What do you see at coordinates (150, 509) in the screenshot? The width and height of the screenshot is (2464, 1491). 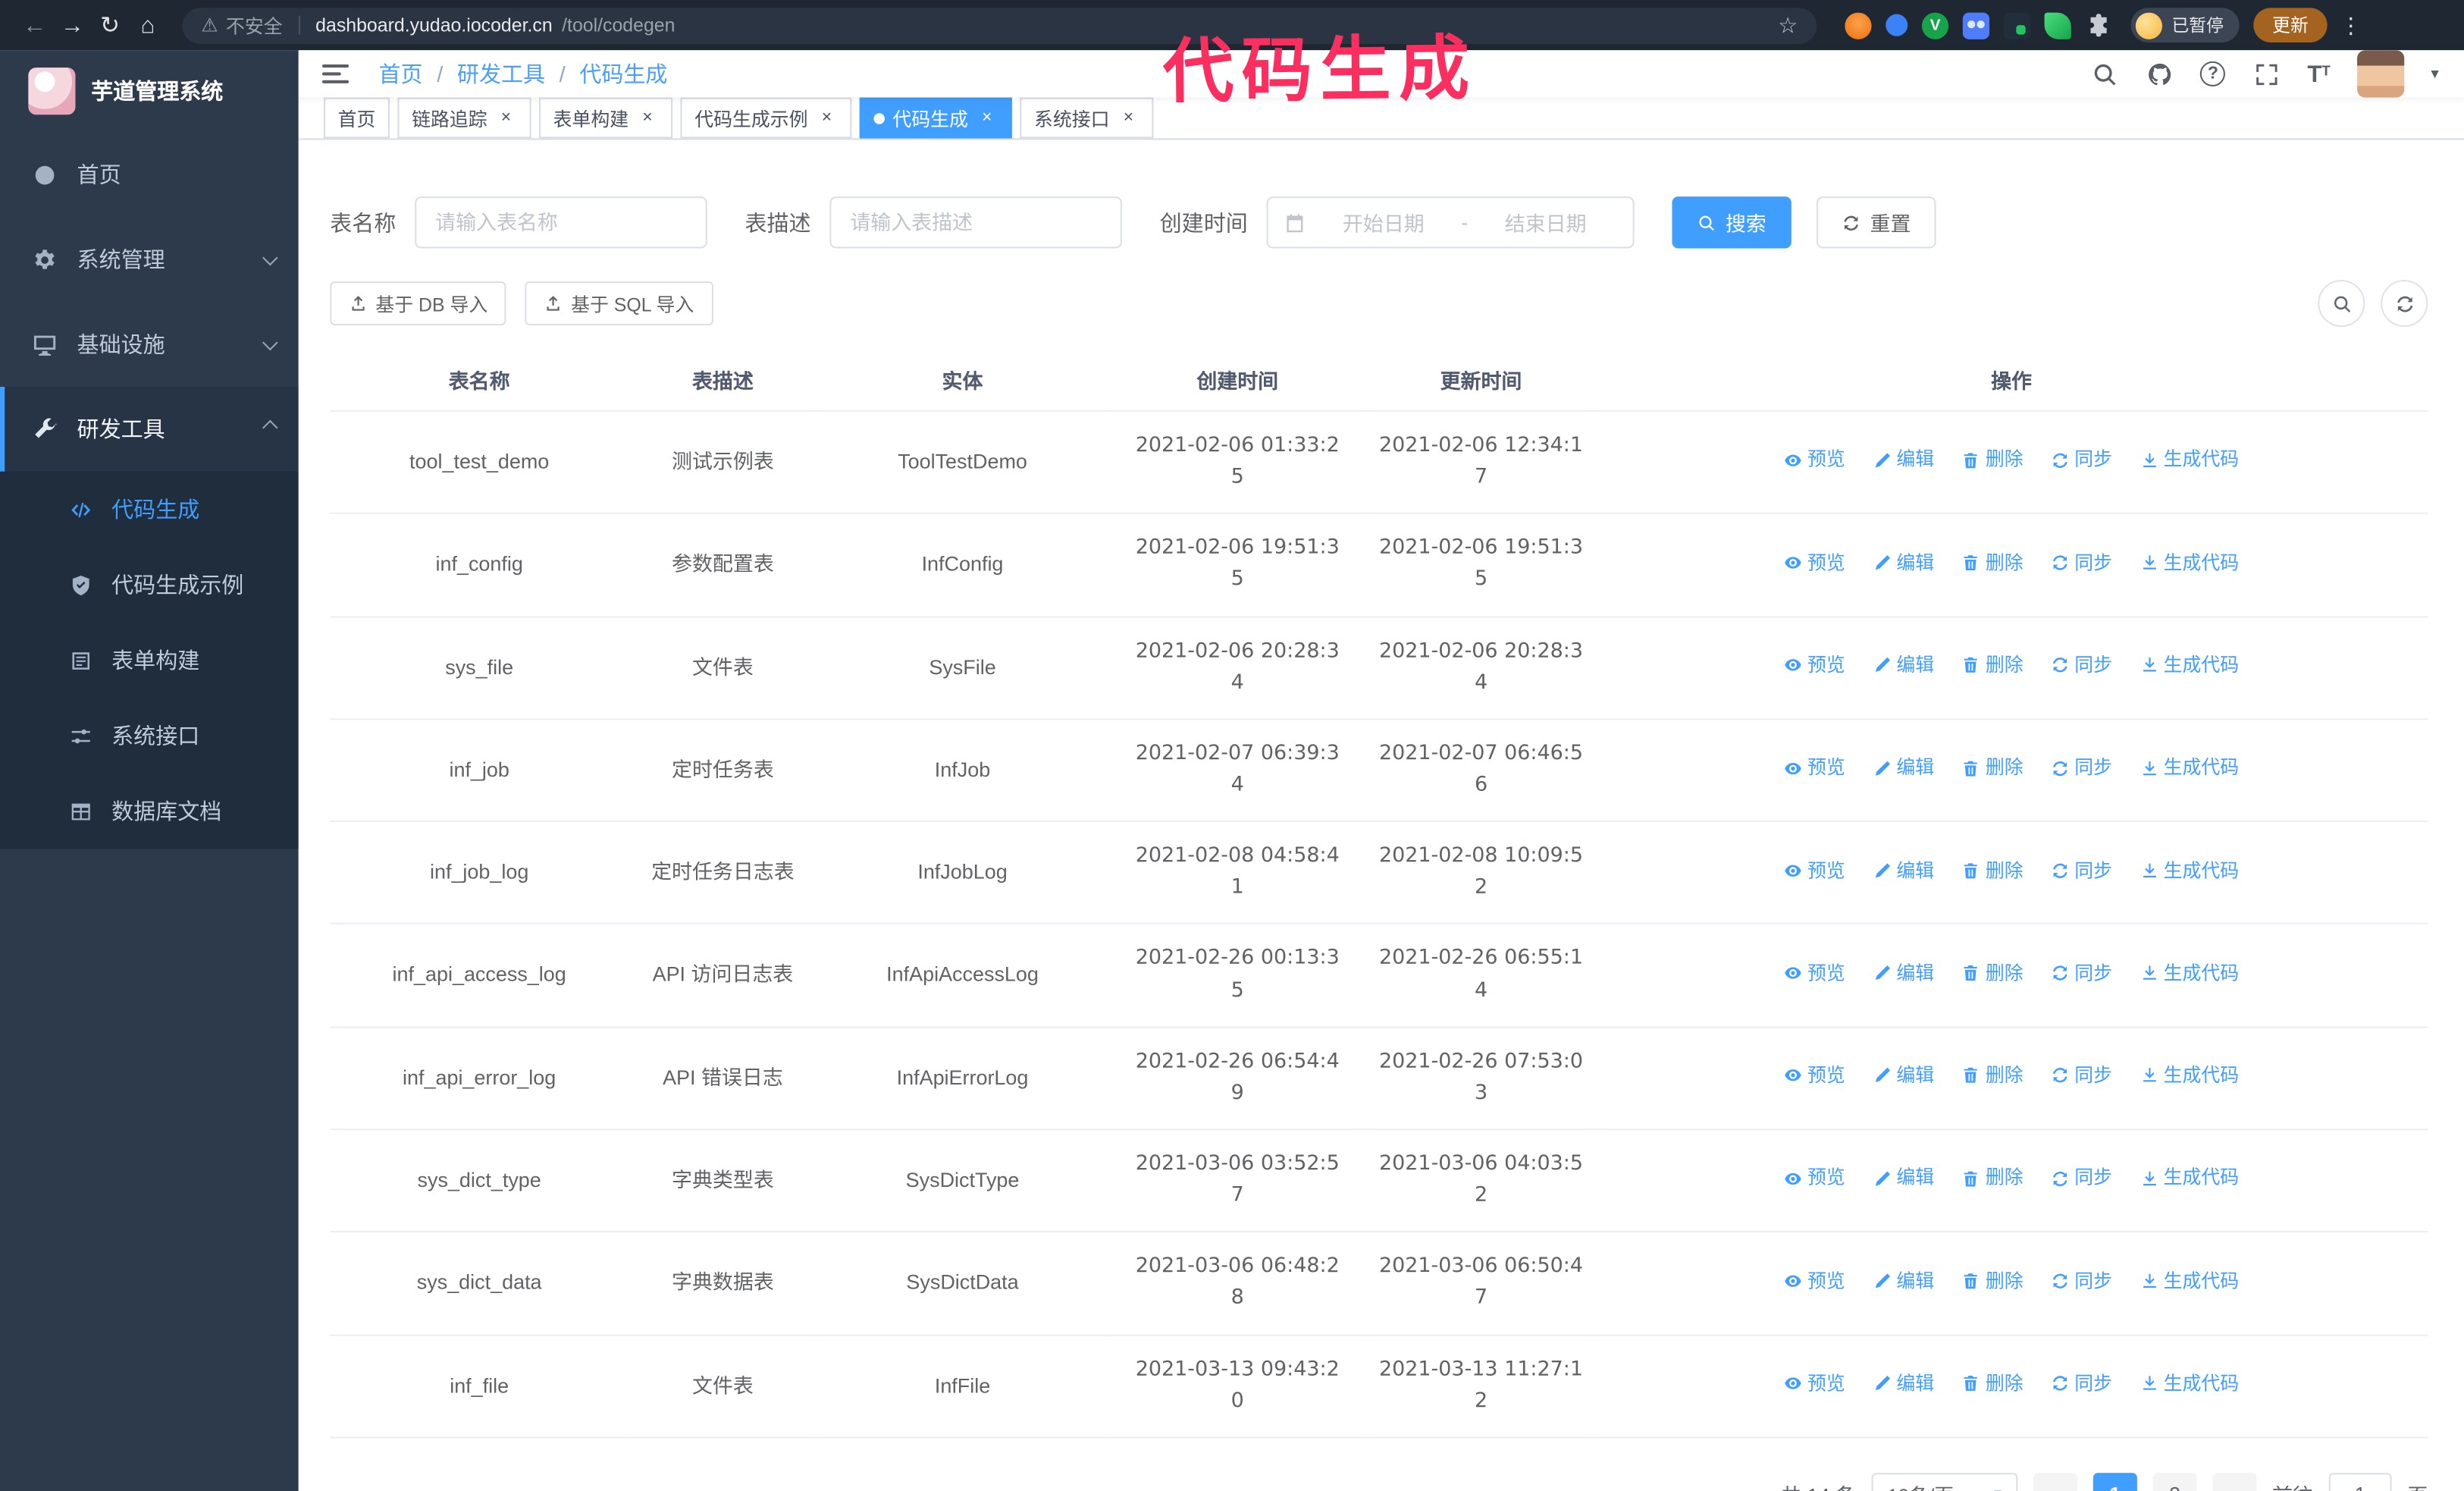 I see `sidebar-item-codegen: 代码生成` at bounding box center [150, 509].